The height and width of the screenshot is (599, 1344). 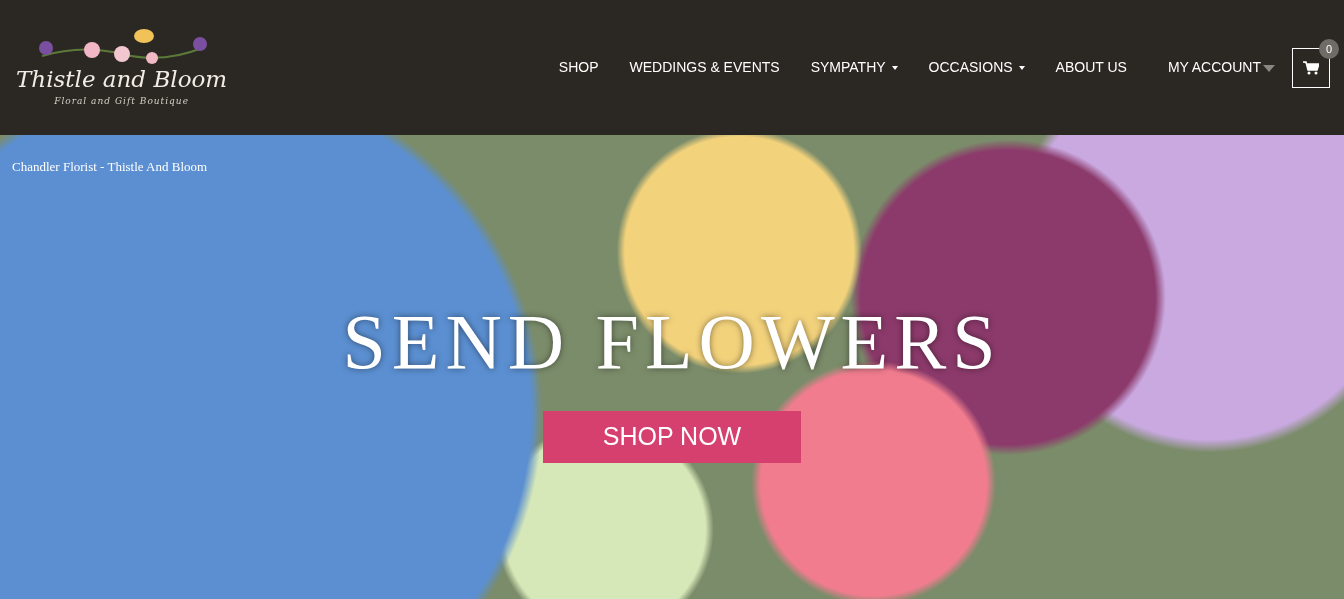 I want to click on cart-count-badge: 0, so click(x=1329, y=48).